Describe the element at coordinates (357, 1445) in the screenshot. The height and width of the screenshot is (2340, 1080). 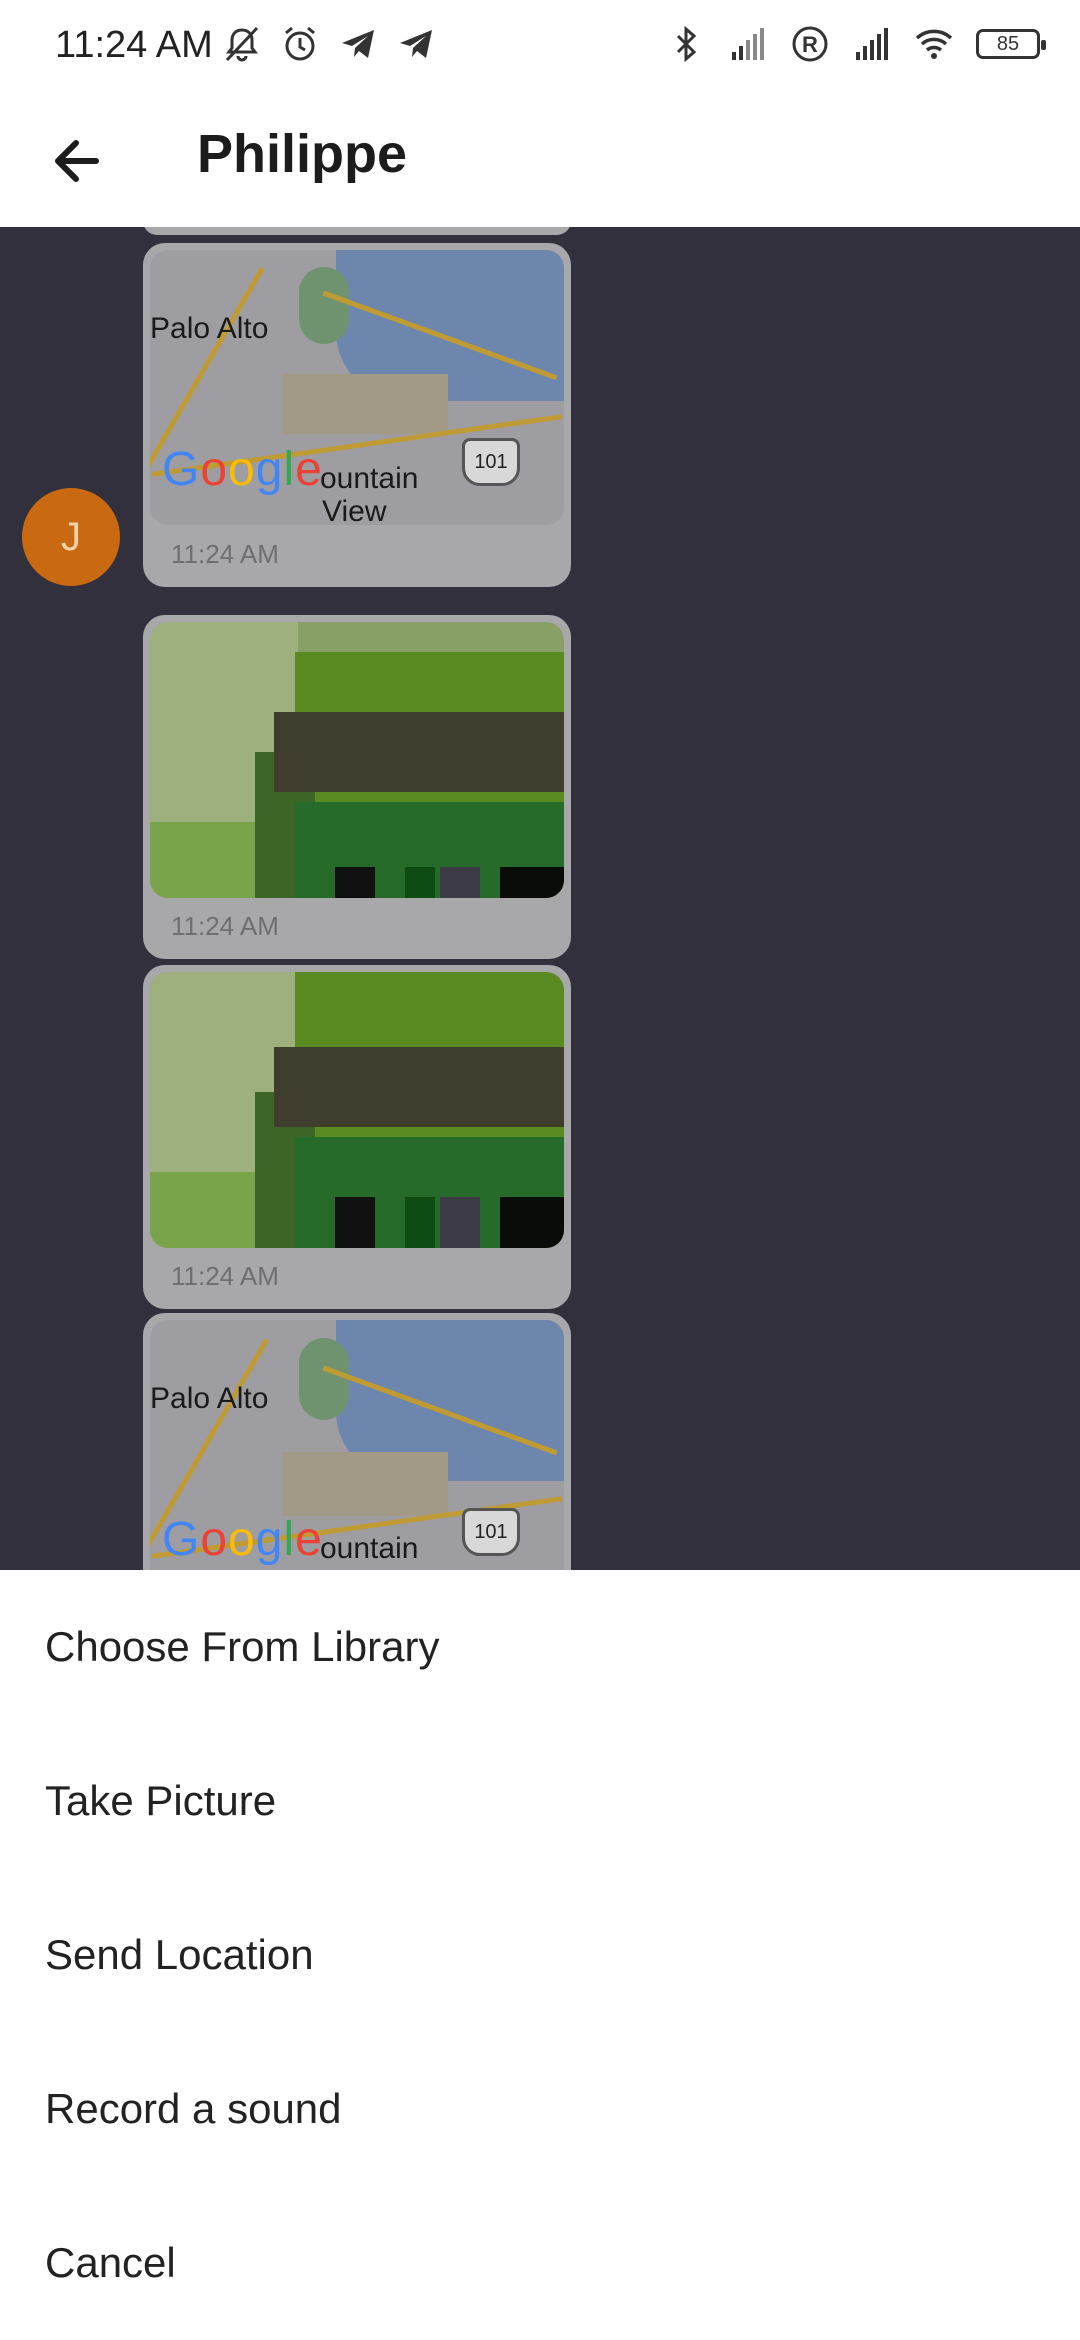
I see `location-map-image: Palo Alto ountain 101 Google` at that location.